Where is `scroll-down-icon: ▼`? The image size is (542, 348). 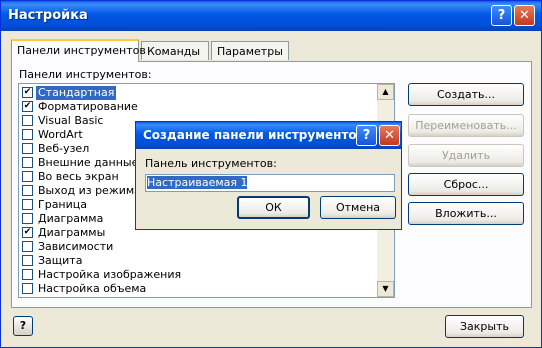 scroll-down-icon: ▼ is located at coordinates (385, 289).